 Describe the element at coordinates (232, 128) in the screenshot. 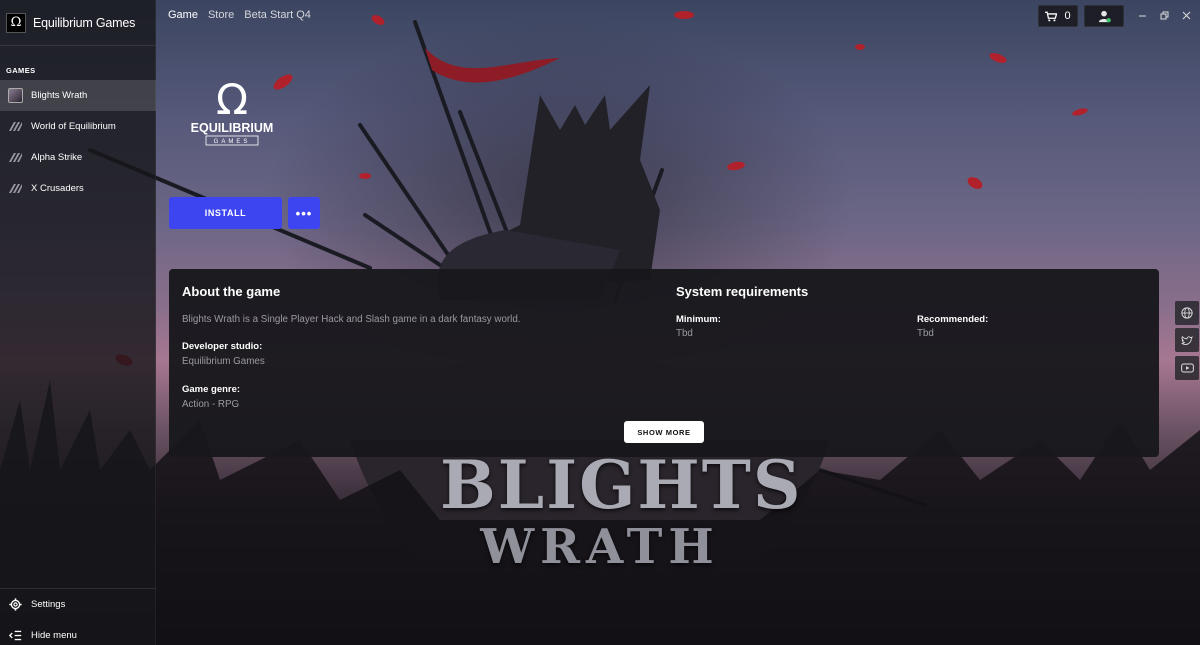

I see `logo-word: EQUILIBRIUM` at that location.